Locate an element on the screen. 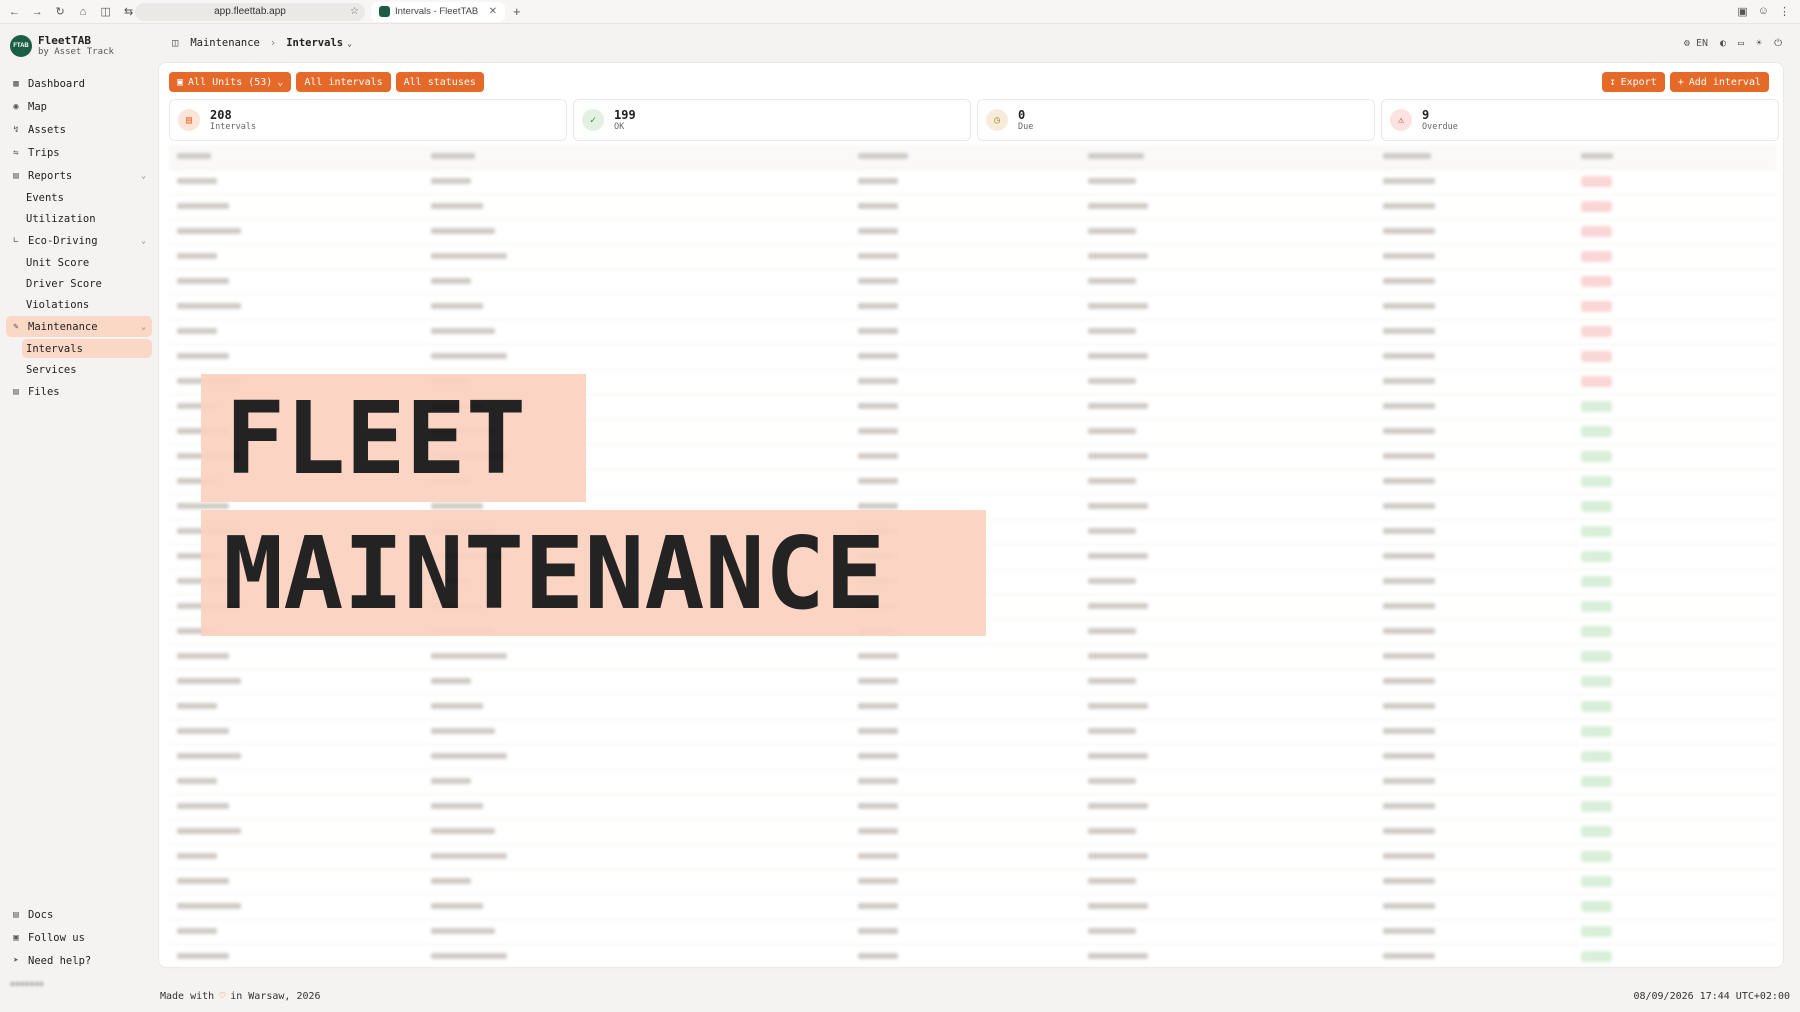 This screenshot has height=1012, width=1800. language-button: ⚙ EN is located at coordinates (1696, 43).